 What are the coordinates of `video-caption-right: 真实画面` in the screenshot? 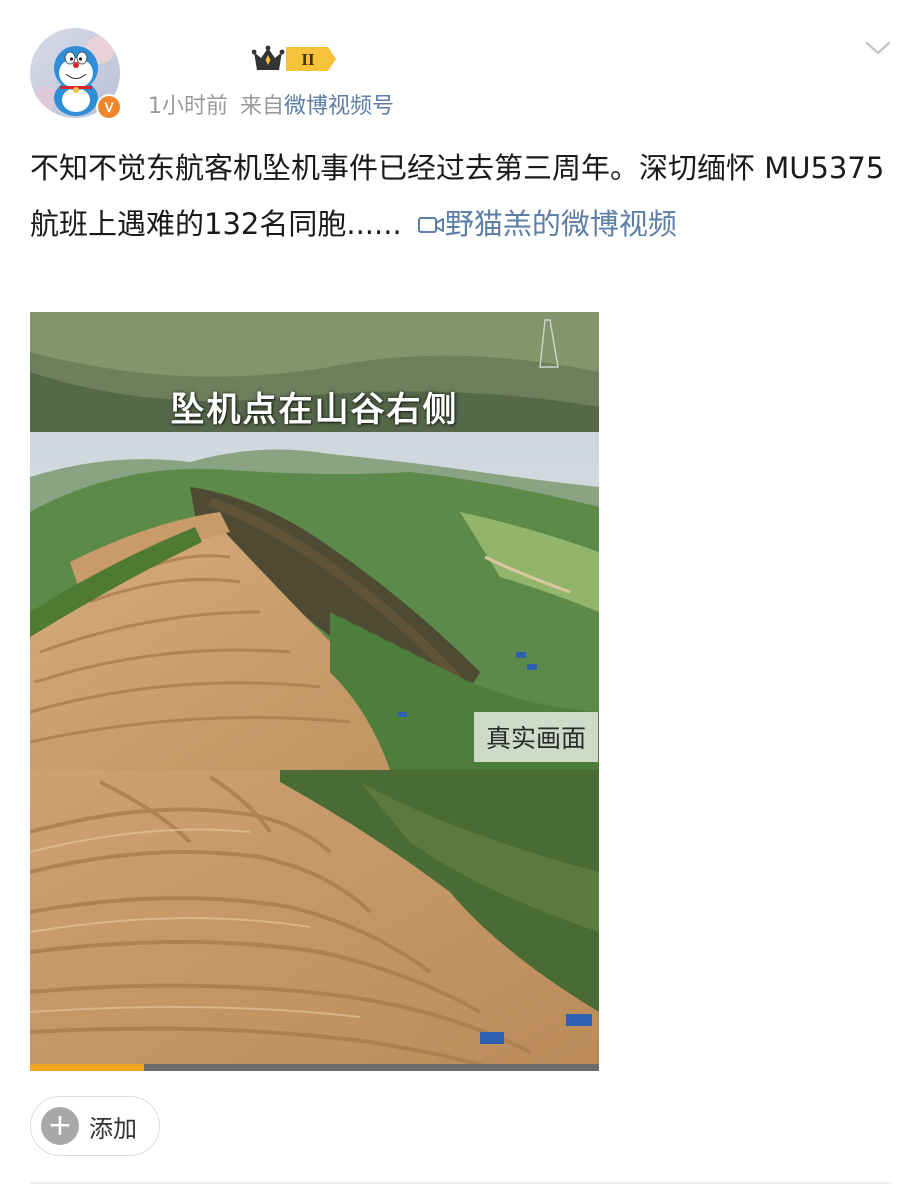 It's located at (536, 737).